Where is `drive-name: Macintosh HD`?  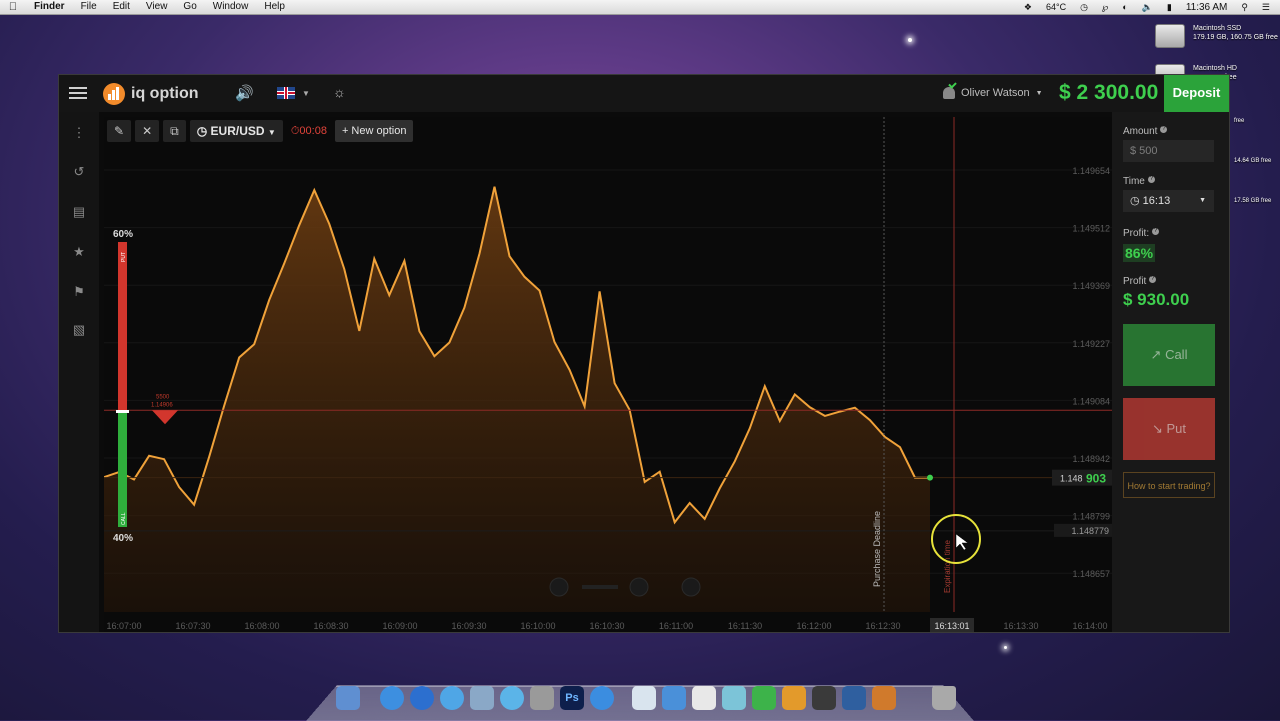
drive-name: Macintosh HD is located at coordinates (1215, 68).